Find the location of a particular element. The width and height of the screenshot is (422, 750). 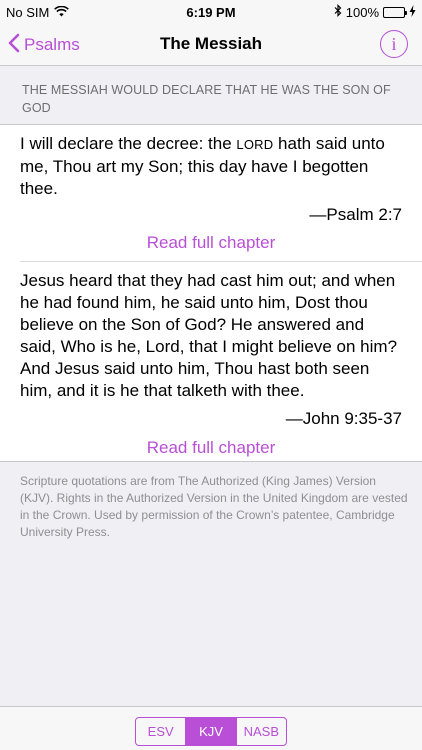

divider is located at coordinates (221, 261).